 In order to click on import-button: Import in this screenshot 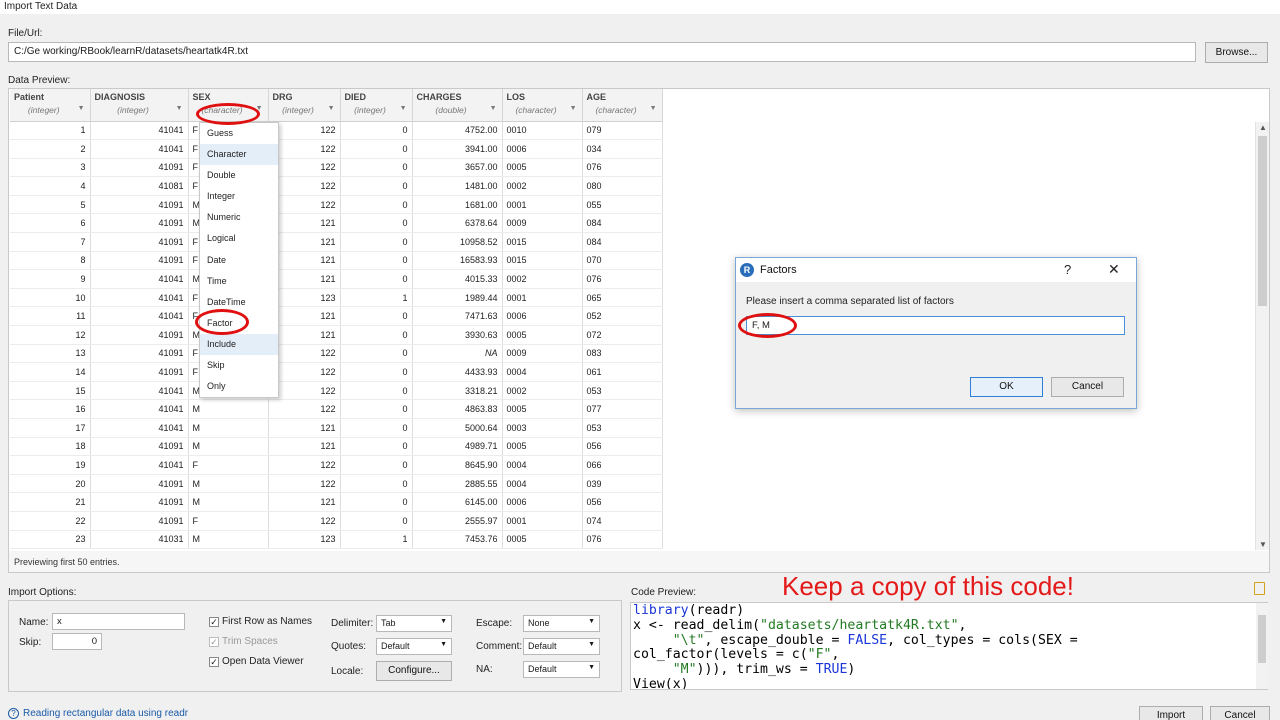, I will do `click(1171, 713)`.